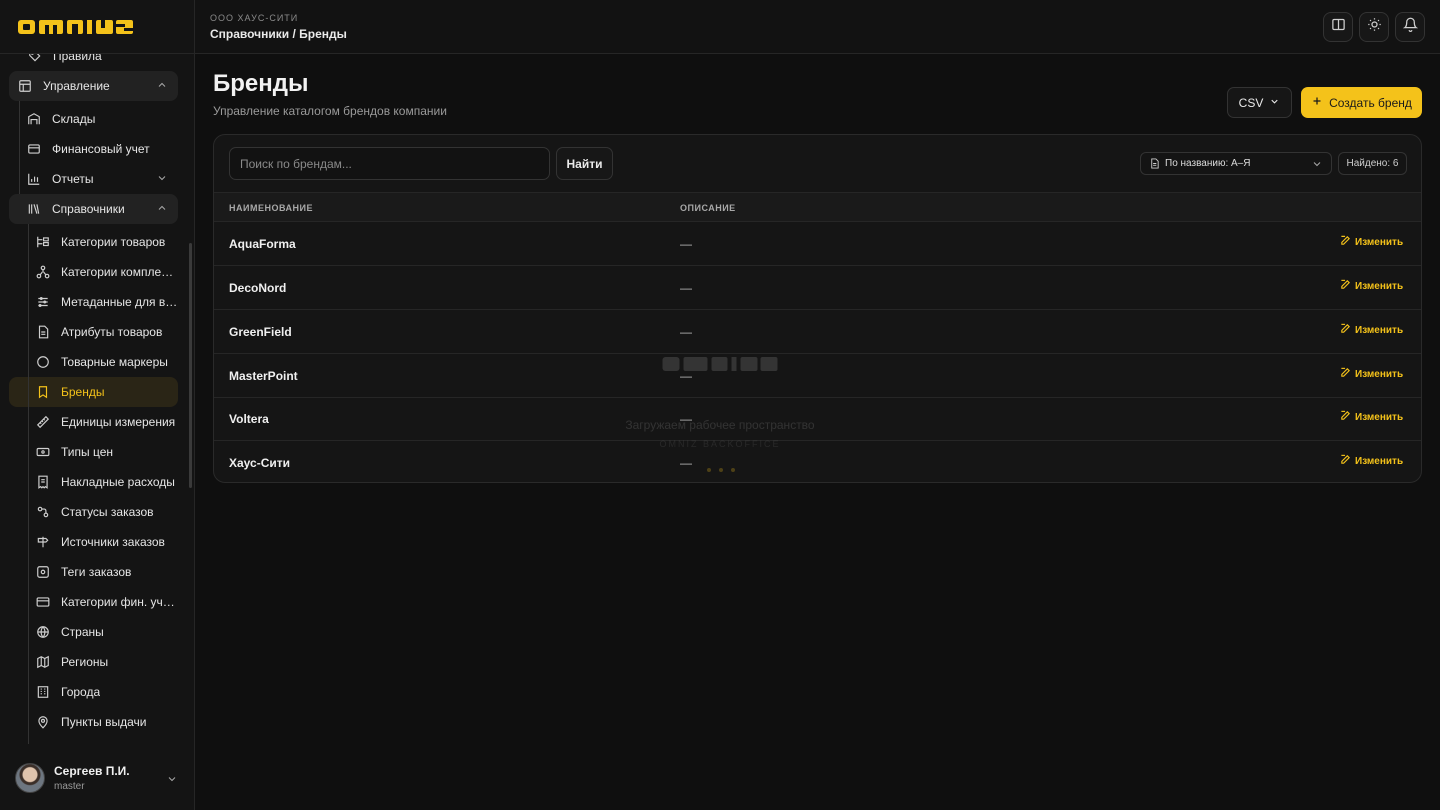 Image resolution: width=1440 pixels, height=810 pixels. What do you see at coordinates (190, 365) in the screenshot?
I see `sidebar-scrollbar` at bounding box center [190, 365].